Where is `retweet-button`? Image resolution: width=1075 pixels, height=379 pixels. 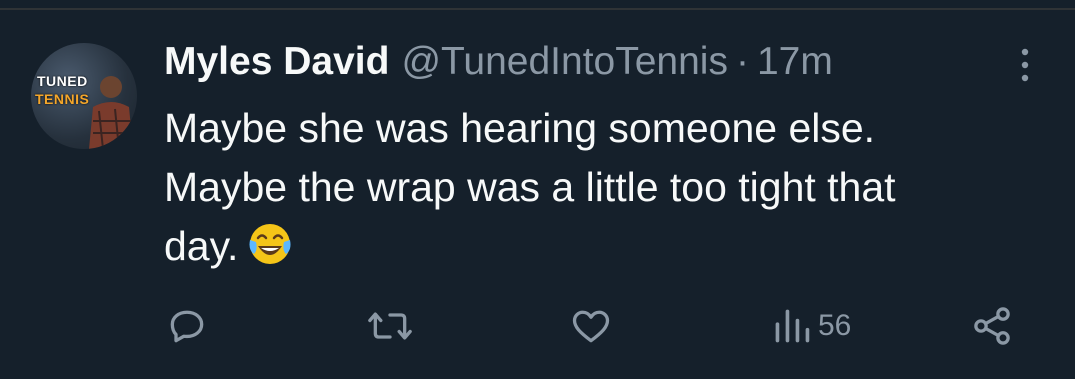 retweet-button is located at coordinates (390, 326).